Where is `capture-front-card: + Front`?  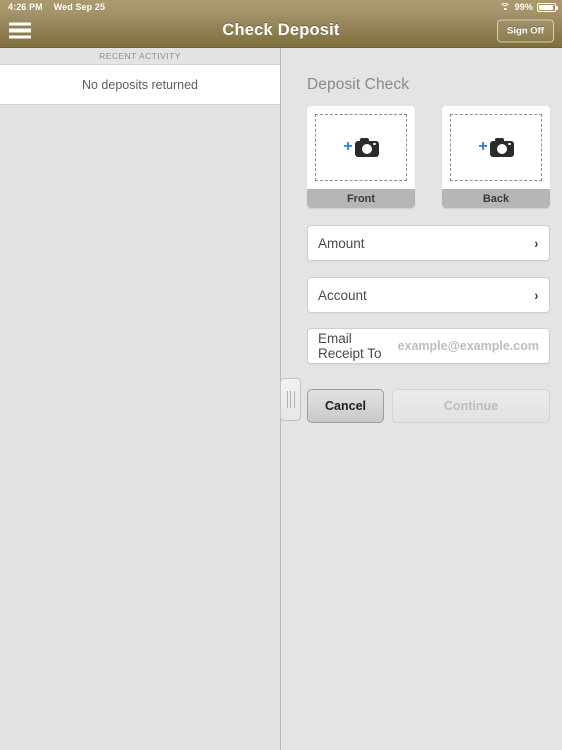 capture-front-card: + Front is located at coordinates (361, 157).